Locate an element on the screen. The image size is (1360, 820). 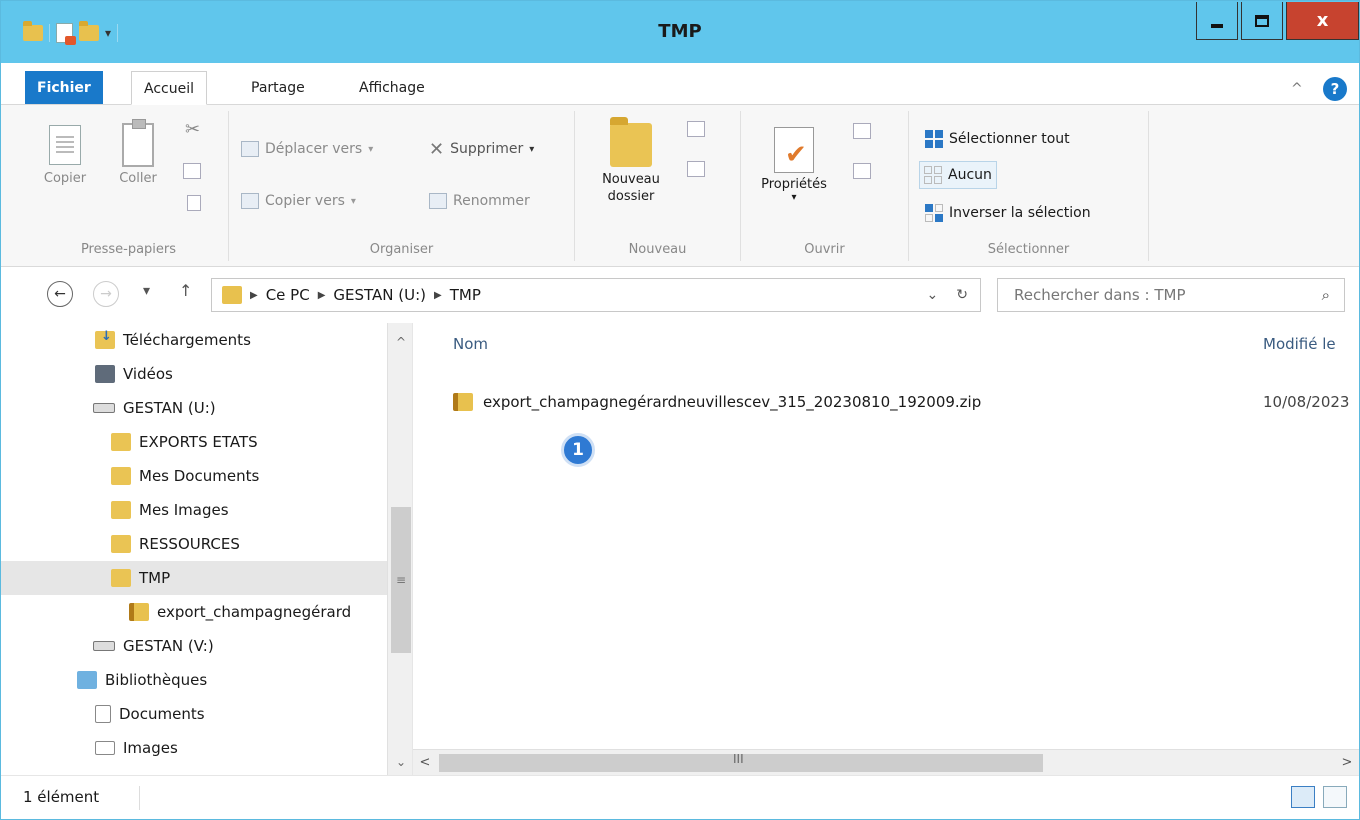
tree-item-mes-images: Mes Images is located at coordinates (170, 510).